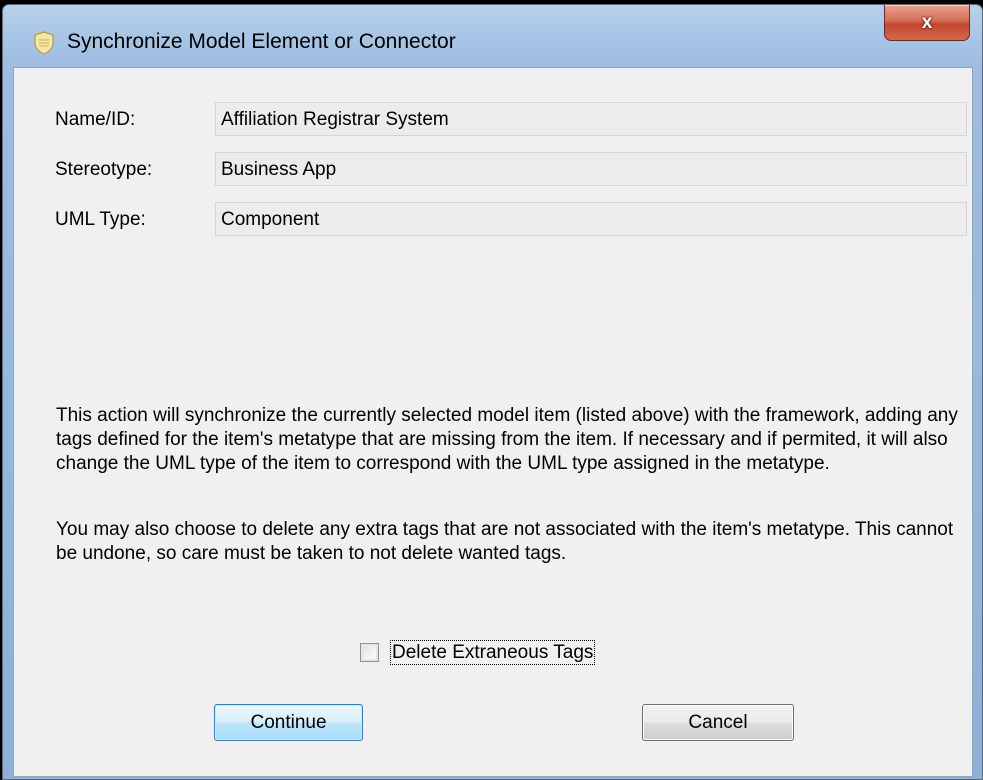 The height and width of the screenshot is (780, 983). What do you see at coordinates (261, 41) in the screenshot?
I see `window-title: Synchronize Model Element or Connector` at bounding box center [261, 41].